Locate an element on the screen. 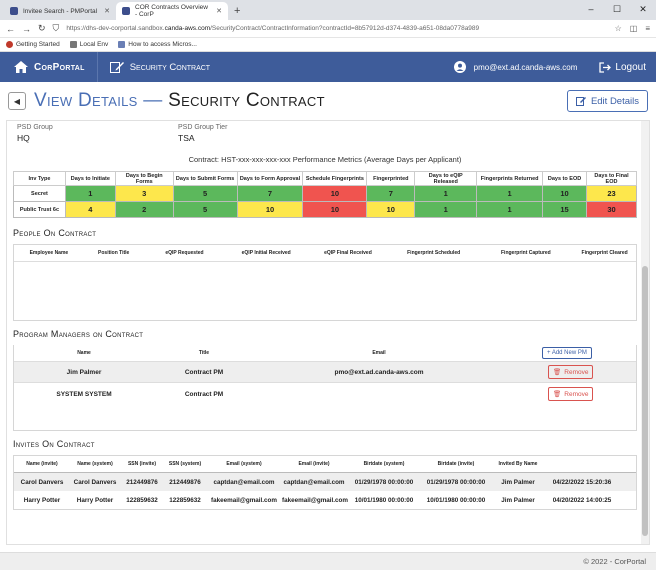  invites-col-header: Email (system) is located at coordinates (244, 464).